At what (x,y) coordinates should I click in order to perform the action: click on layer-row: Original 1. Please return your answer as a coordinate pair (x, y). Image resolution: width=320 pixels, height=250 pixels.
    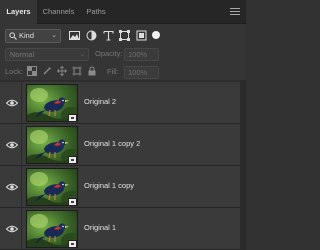
    Looking at the image, I should click on (120, 229).